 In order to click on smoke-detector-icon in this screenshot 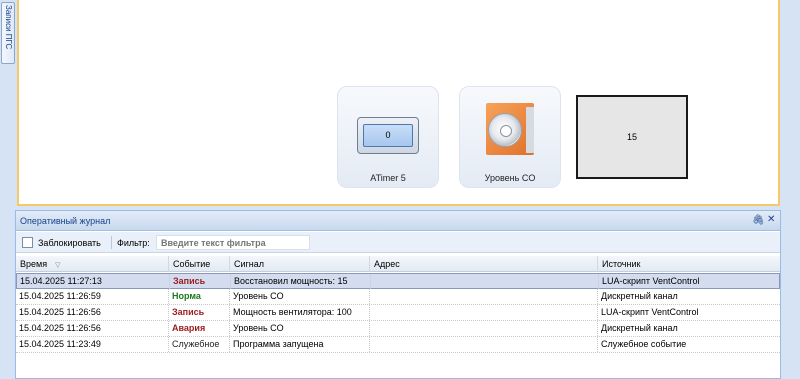, I will do `click(505, 130)`.